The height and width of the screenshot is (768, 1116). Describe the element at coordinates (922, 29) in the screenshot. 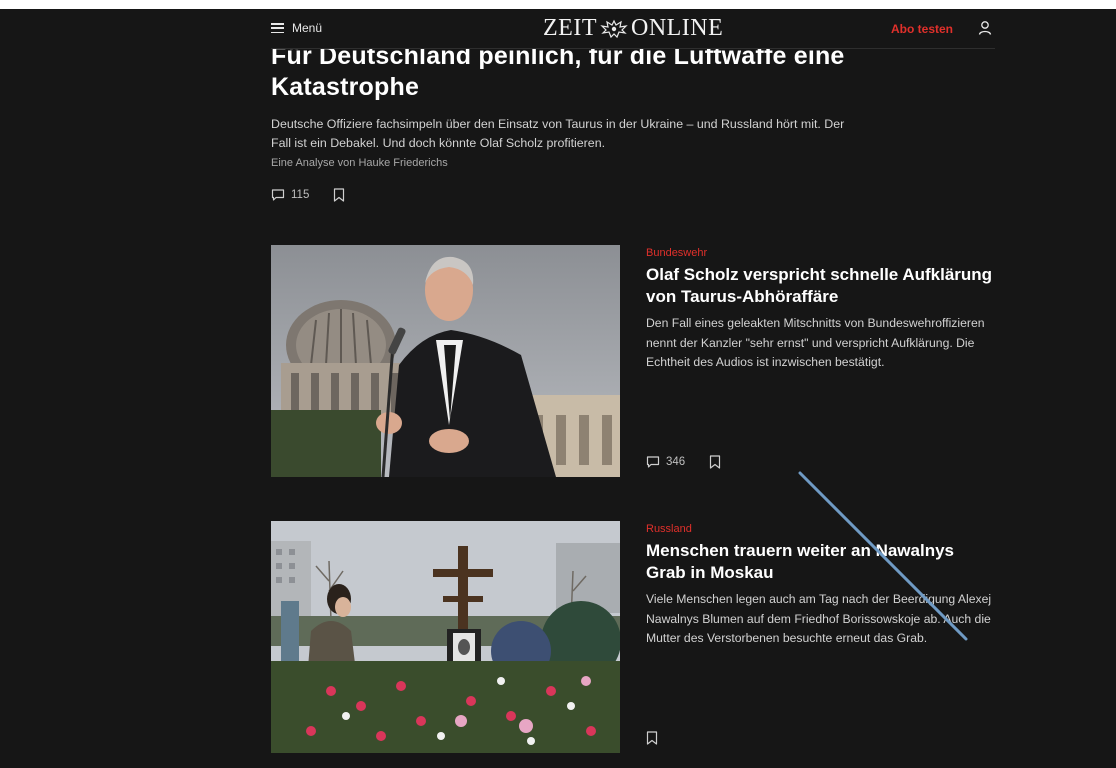

I see `abo-testen-link: Abo testen` at that location.